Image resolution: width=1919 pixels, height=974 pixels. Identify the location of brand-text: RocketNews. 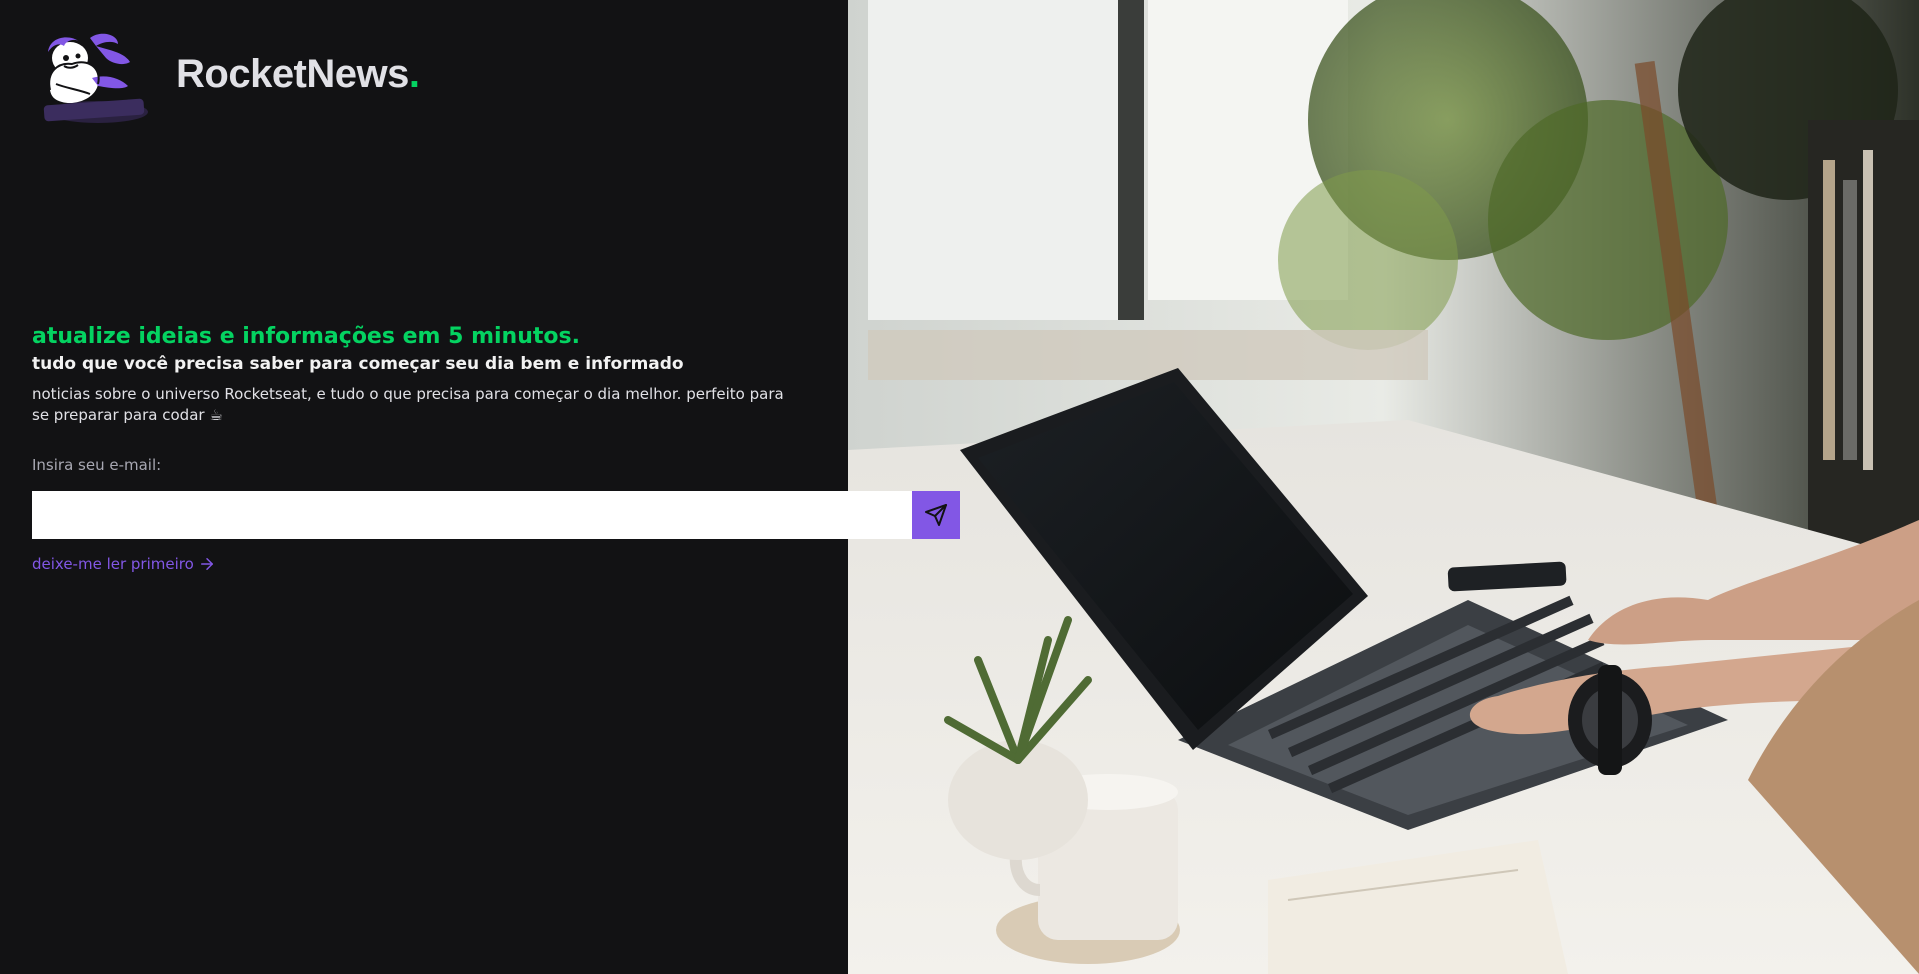
(292, 73).